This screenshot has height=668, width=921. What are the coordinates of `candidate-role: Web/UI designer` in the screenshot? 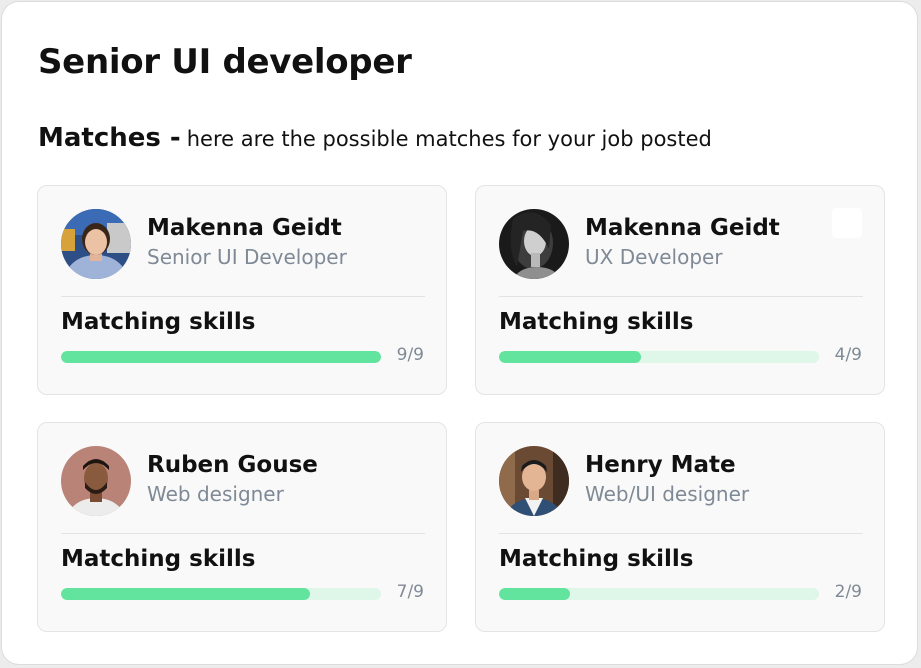 It's located at (667, 494).